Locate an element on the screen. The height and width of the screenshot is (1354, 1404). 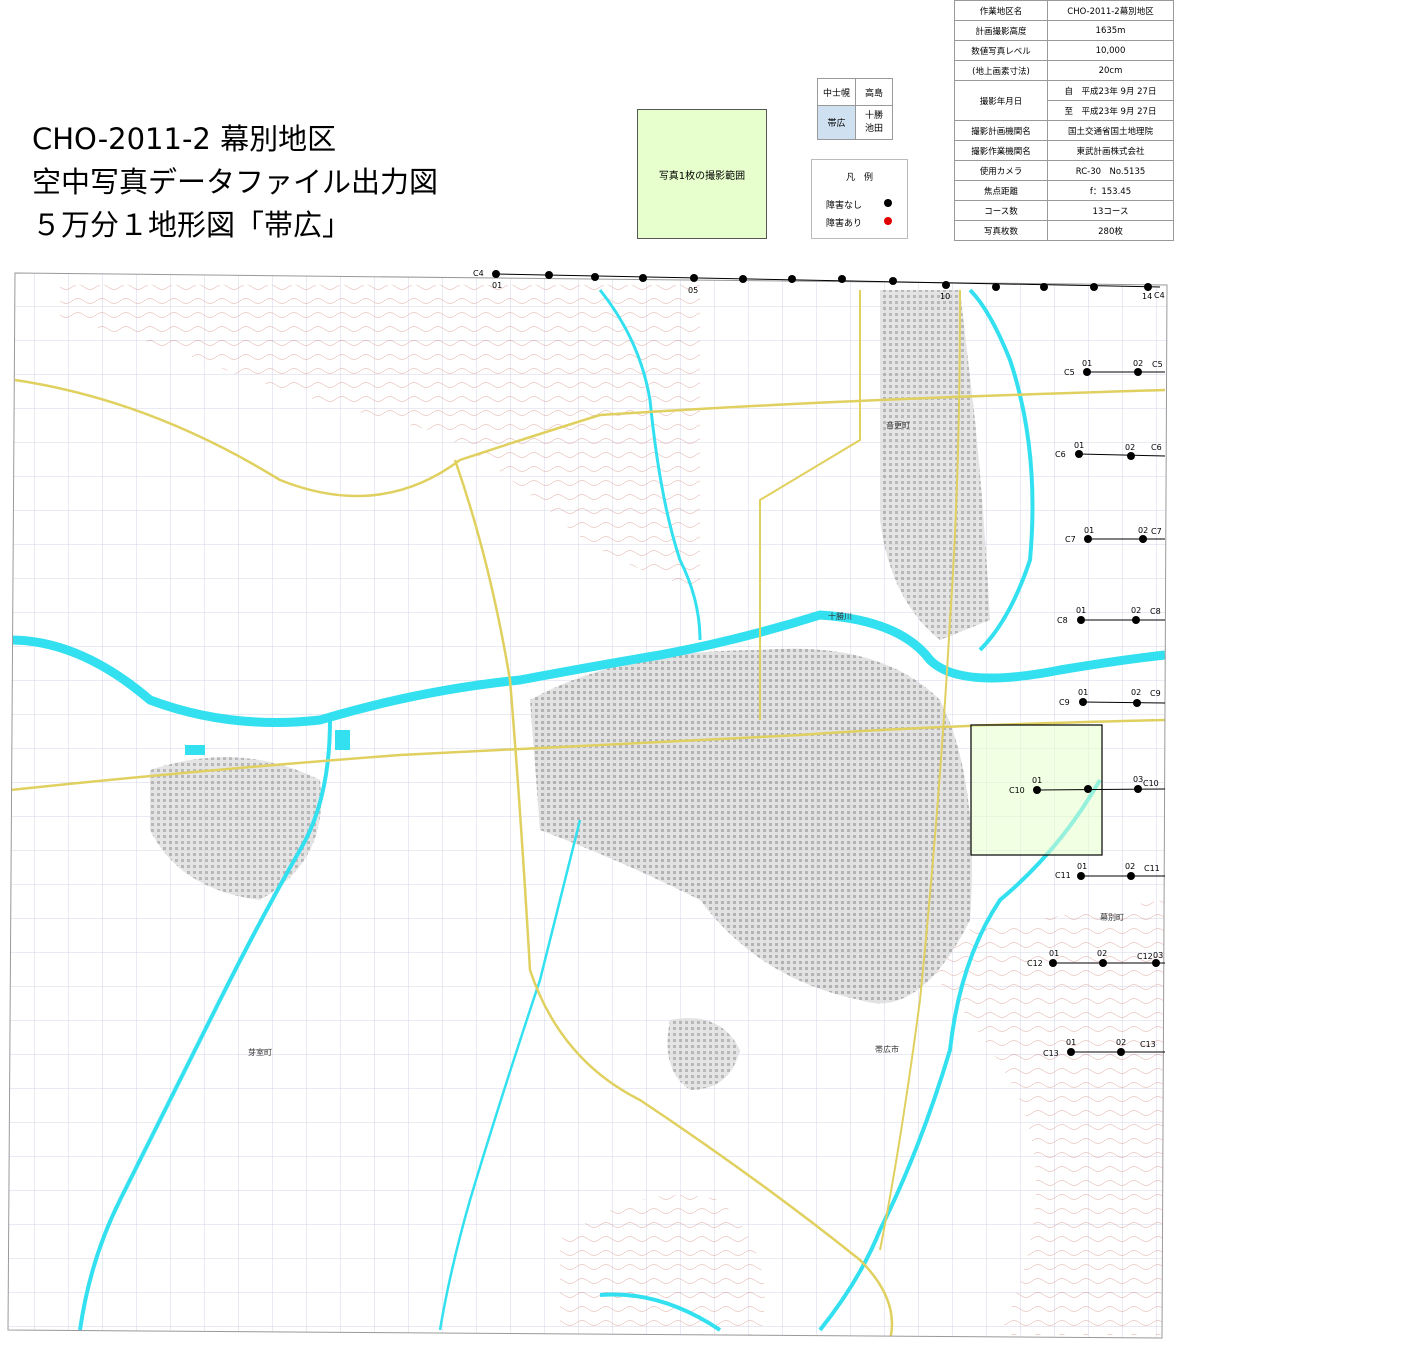
place-label: 十勝川 is located at coordinates (840, 616).